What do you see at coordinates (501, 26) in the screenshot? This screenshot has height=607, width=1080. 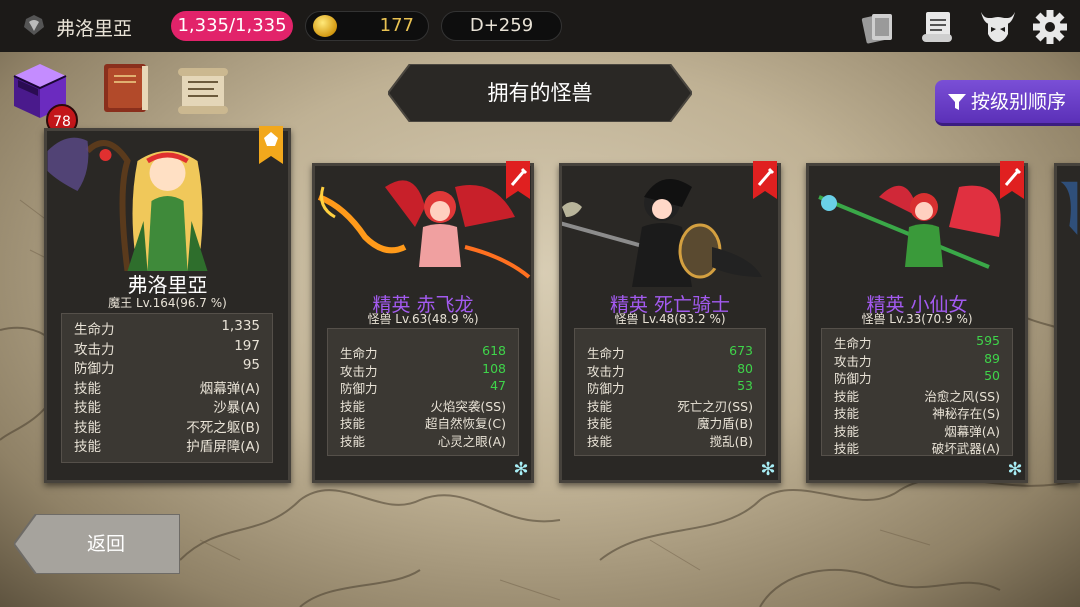 I see `day-counter: D+259` at bounding box center [501, 26].